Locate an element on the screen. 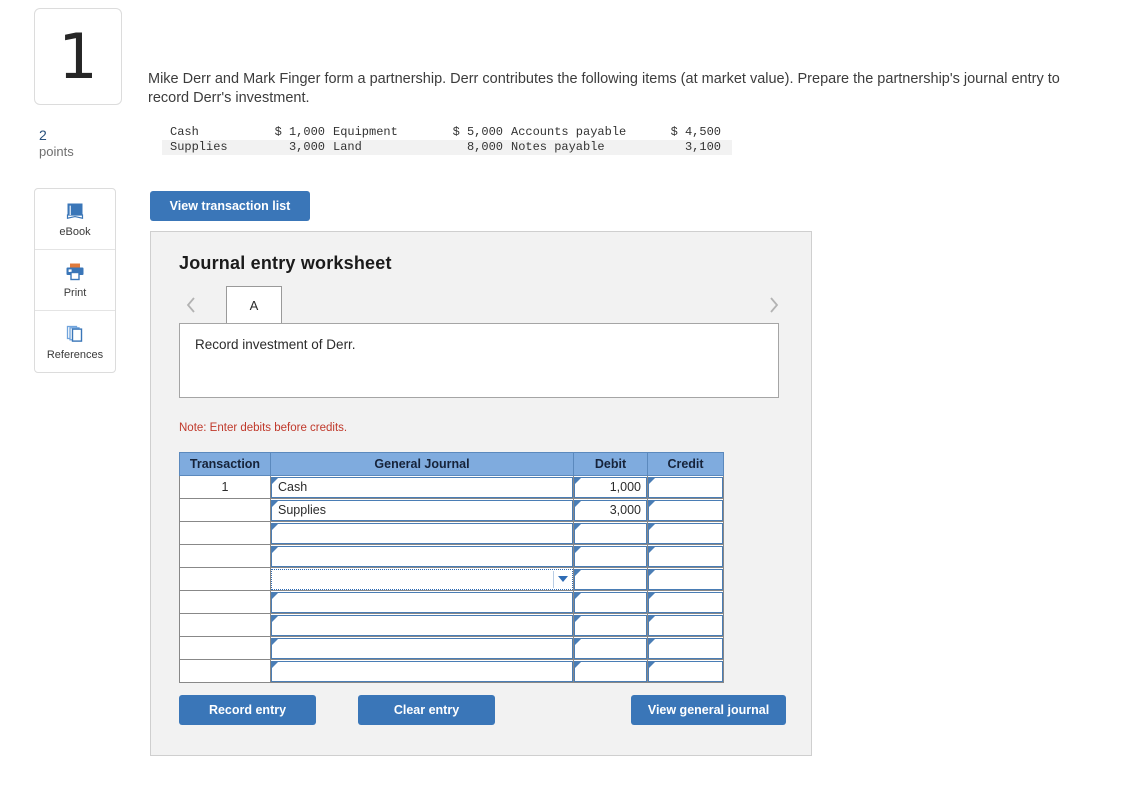  debit-cell: 3,000 is located at coordinates (610, 510).